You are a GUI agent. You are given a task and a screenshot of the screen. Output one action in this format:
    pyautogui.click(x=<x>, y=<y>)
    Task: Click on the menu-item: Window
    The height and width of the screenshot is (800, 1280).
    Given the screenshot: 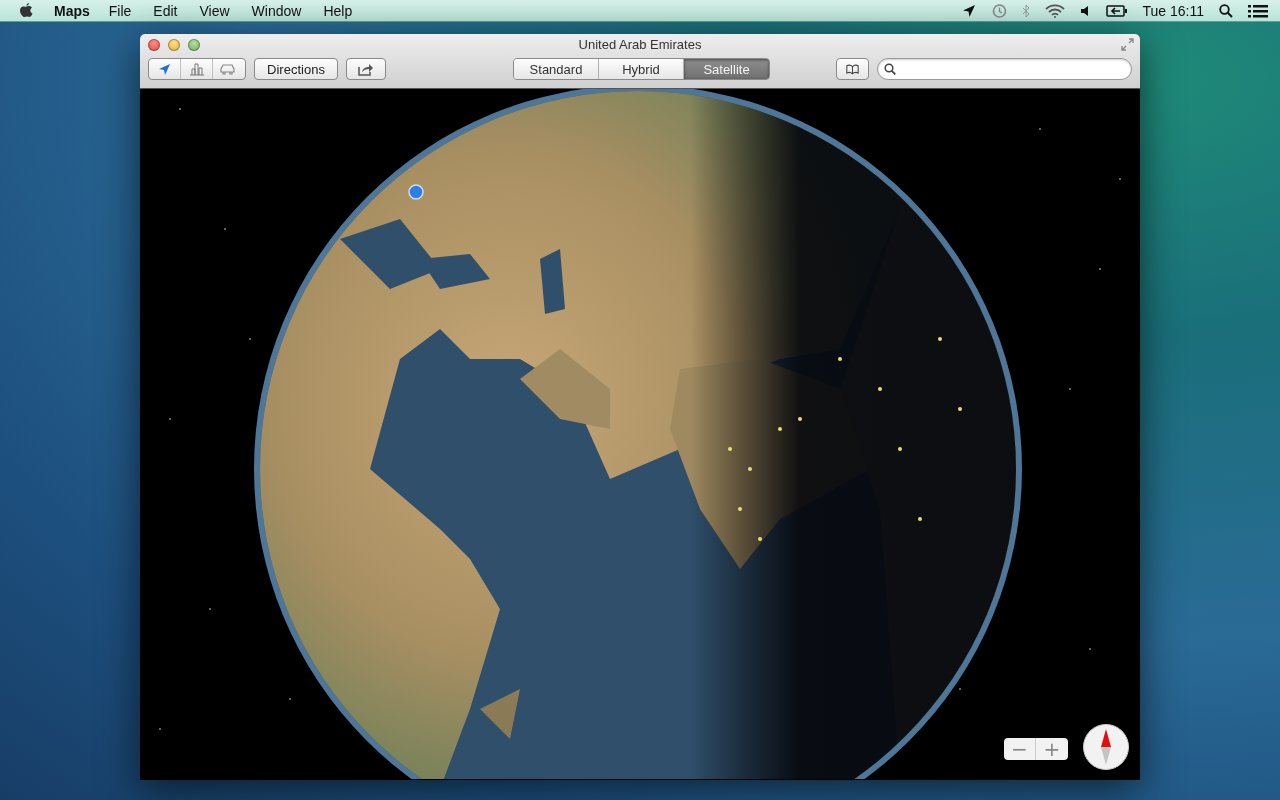 What is the action you would take?
    pyautogui.click(x=276, y=10)
    